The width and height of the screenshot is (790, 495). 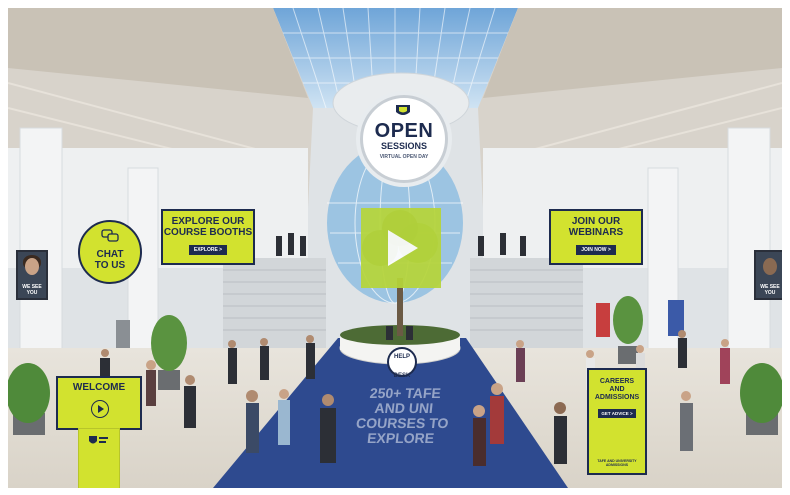 What do you see at coordinates (402, 423) in the screenshot?
I see `floor-line3: COURSES TO` at bounding box center [402, 423].